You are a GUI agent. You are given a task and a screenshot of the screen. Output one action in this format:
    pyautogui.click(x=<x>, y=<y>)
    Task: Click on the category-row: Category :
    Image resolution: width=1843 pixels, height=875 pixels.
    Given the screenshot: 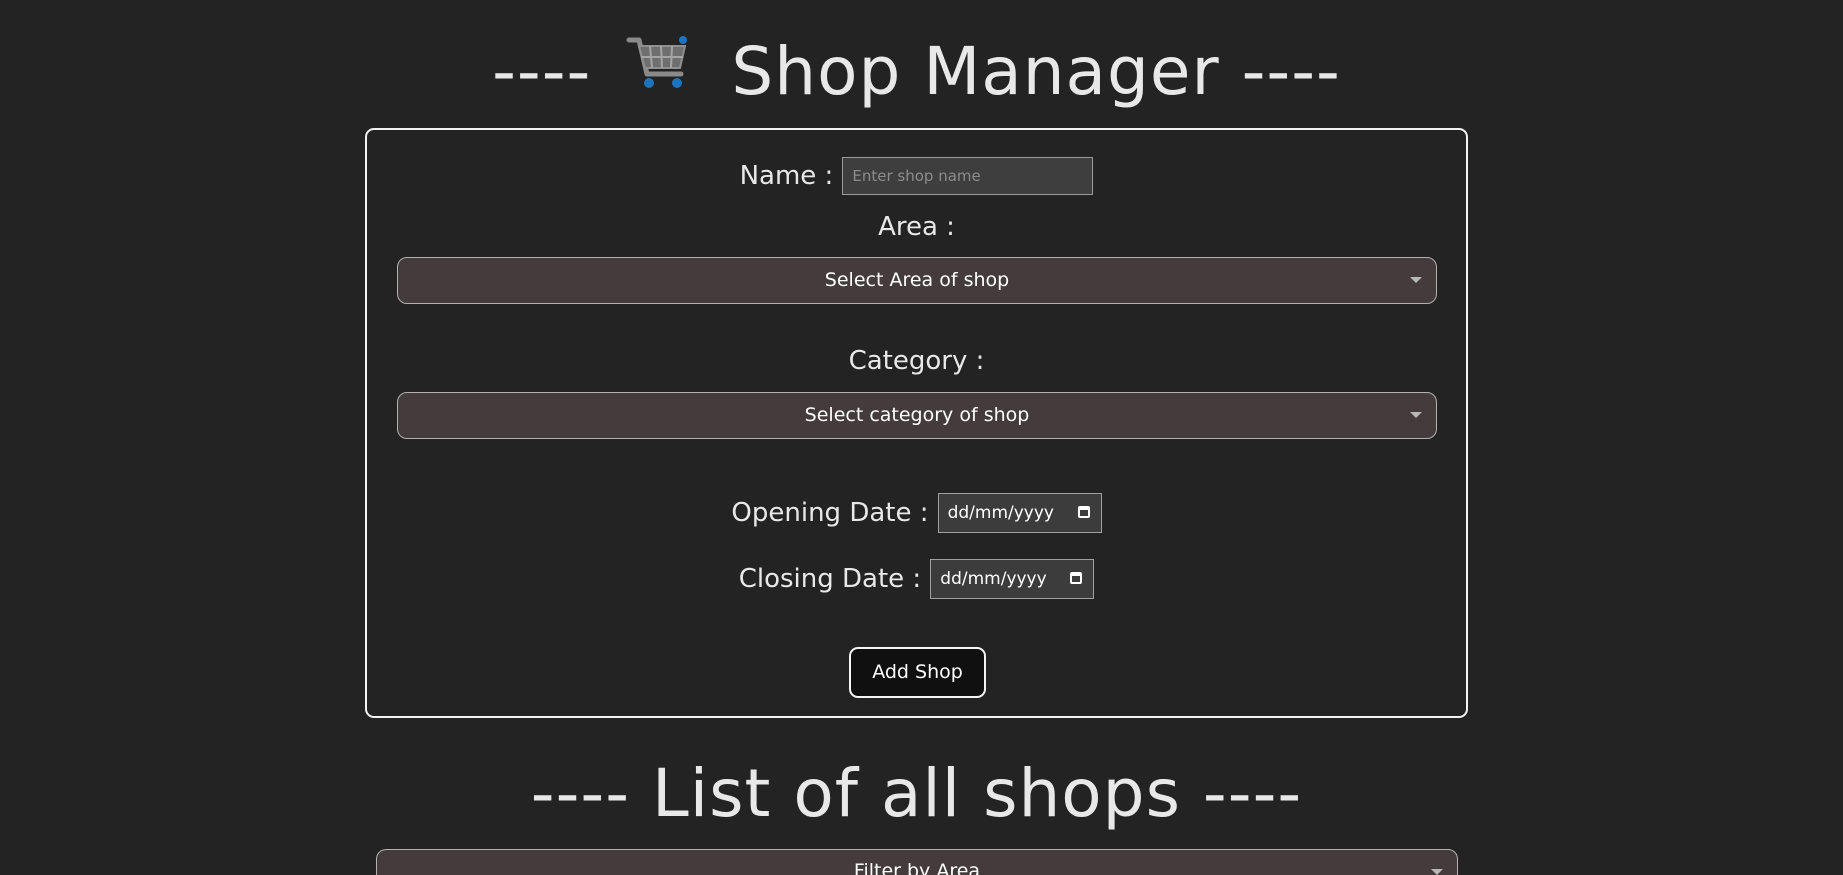 What is the action you would take?
    pyautogui.click(x=916, y=361)
    